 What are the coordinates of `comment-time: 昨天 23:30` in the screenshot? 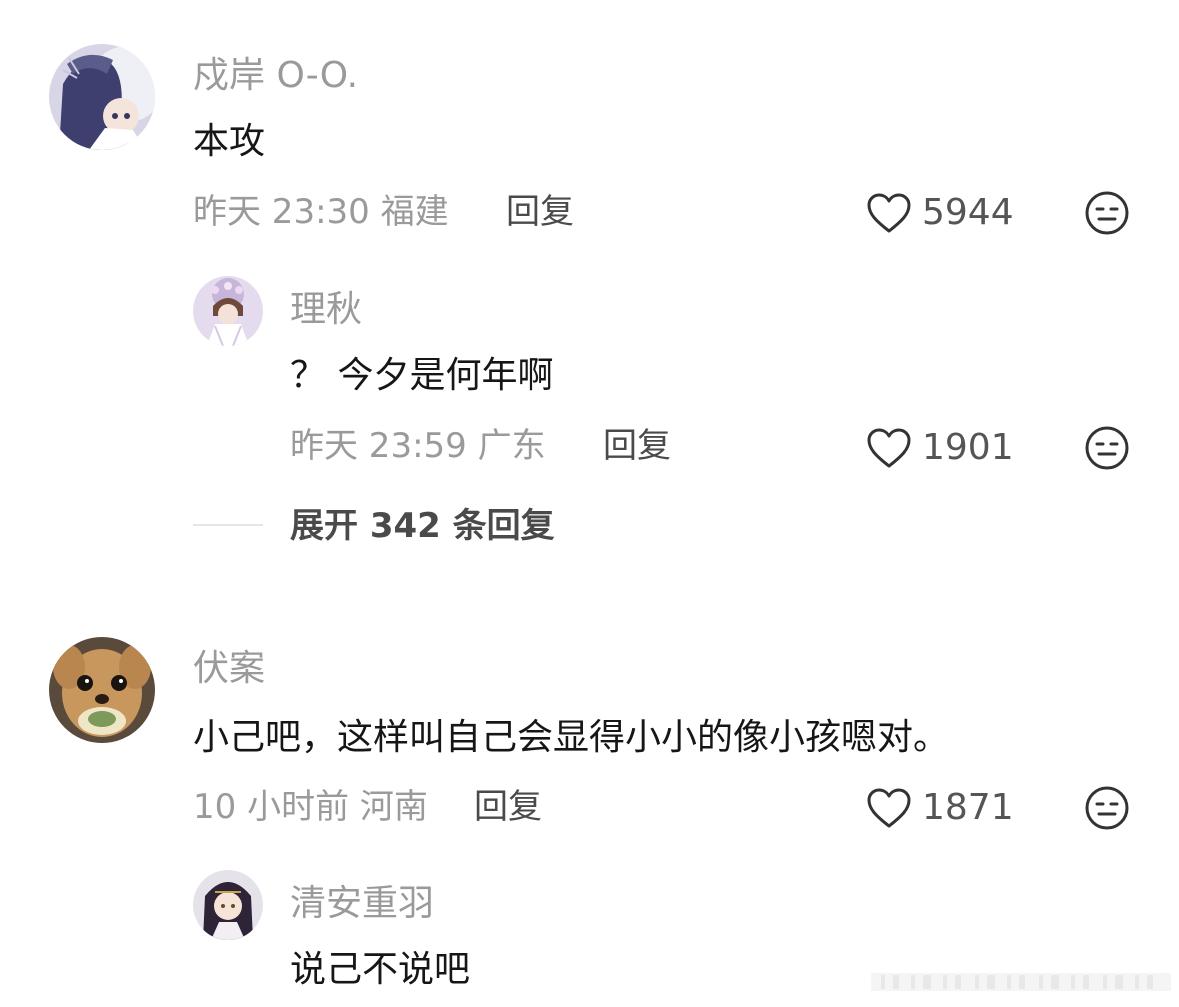 It's located at (281, 212).